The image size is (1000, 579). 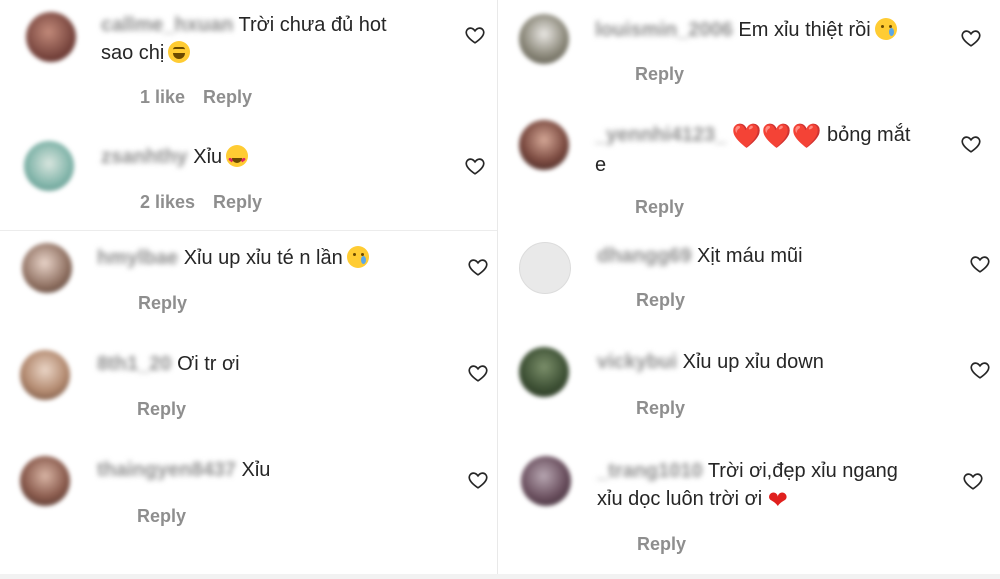 I want to click on comment-text: zsanhthy Xỉu, so click(x=175, y=159).